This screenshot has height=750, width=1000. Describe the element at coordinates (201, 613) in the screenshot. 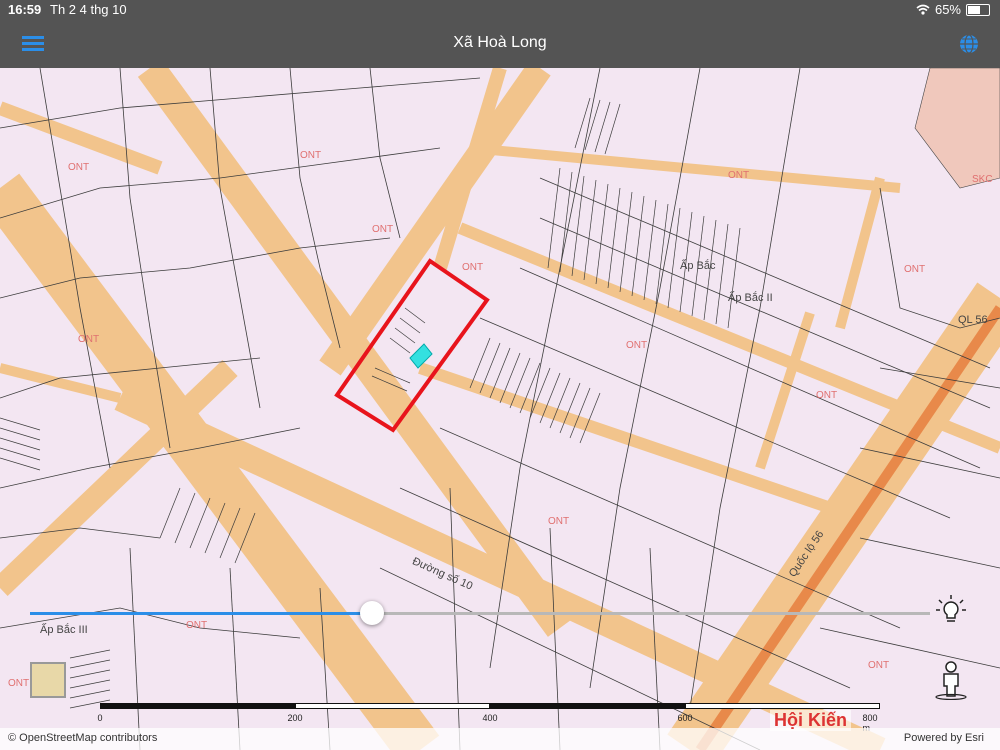

I see `slider-fill` at that location.